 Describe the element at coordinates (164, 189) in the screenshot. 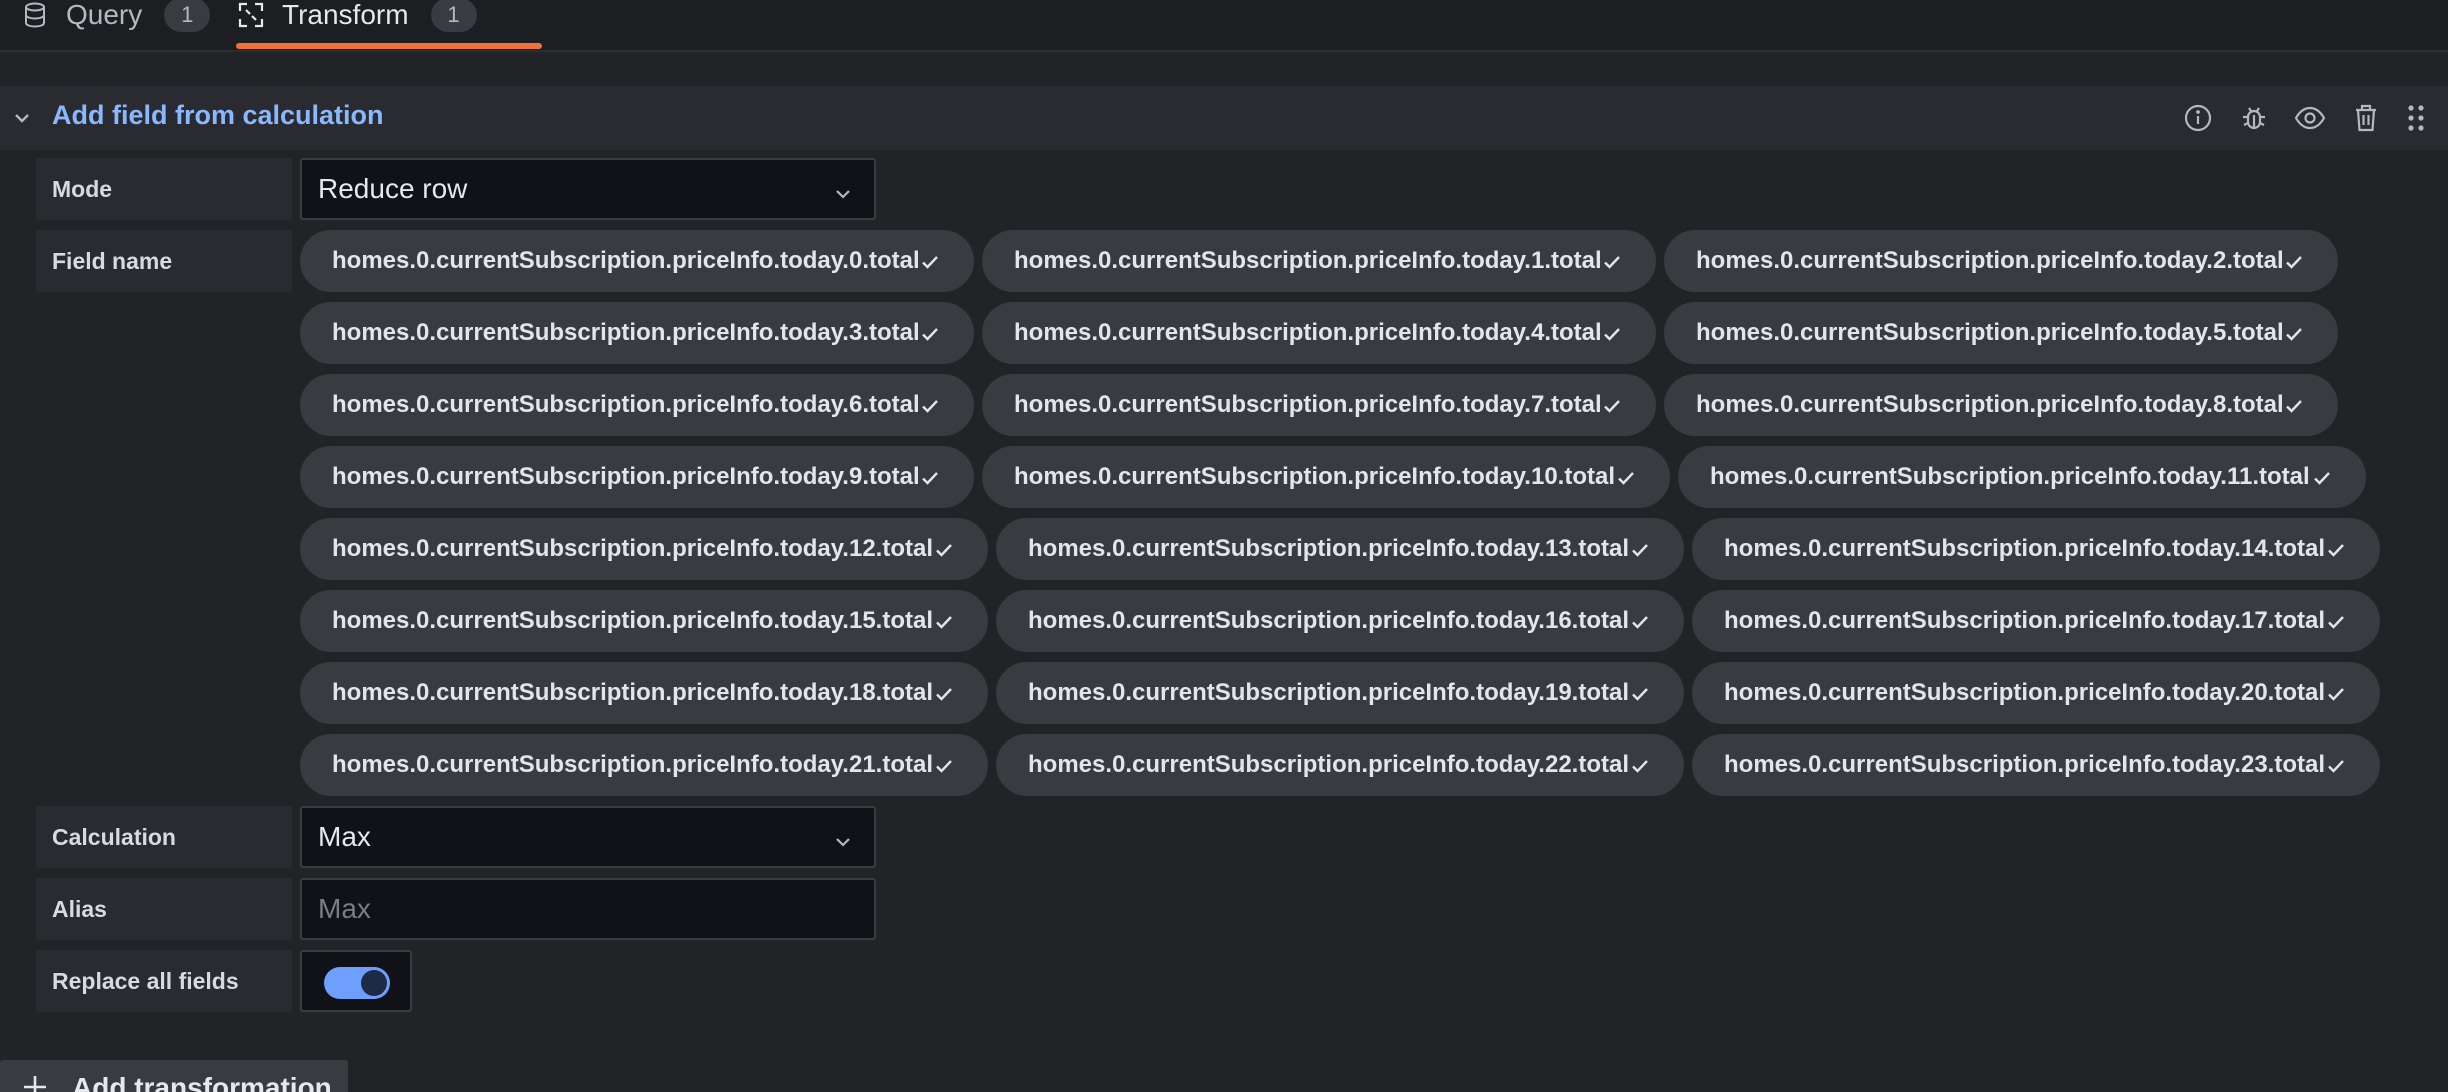

I see `mode-label: Mode` at that location.